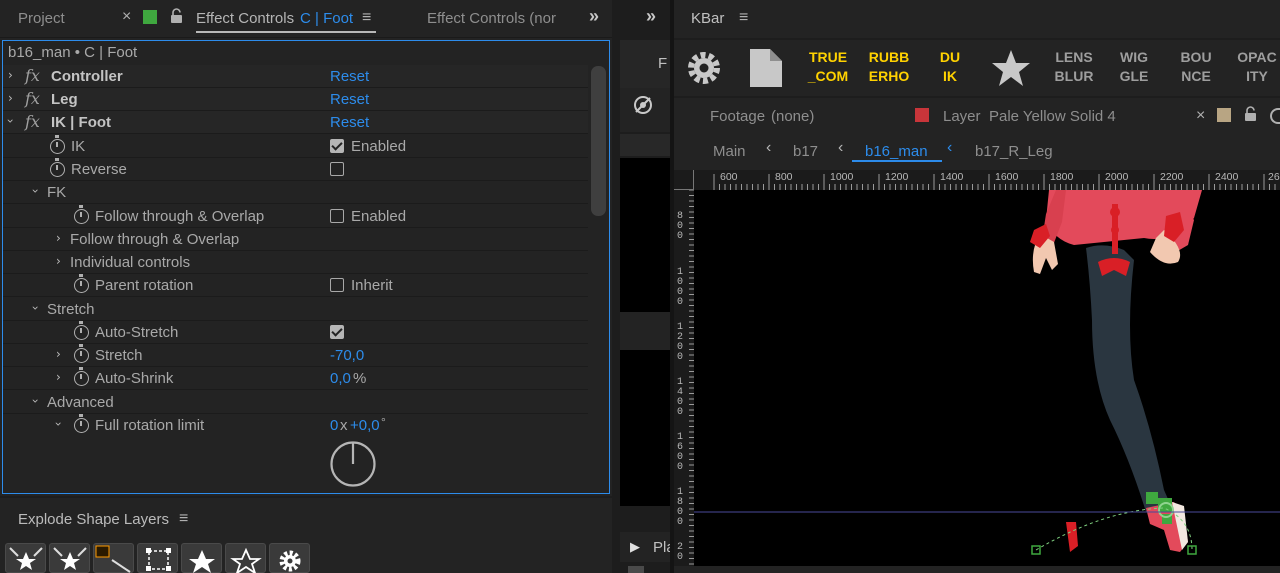  What do you see at coordinates (245, 558) in the screenshot?
I see `star-outline-button` at bounding box center [245, 558].